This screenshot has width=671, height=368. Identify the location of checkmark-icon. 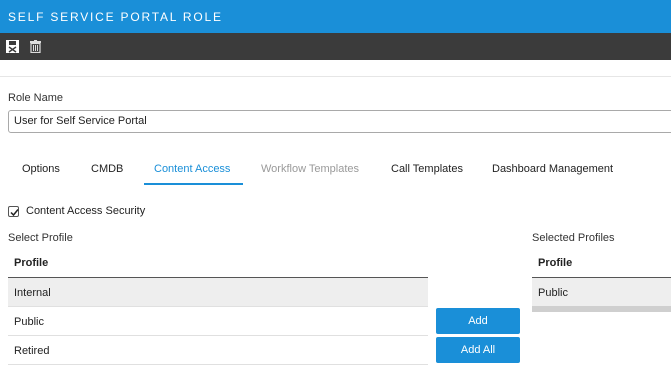
(14, 213).